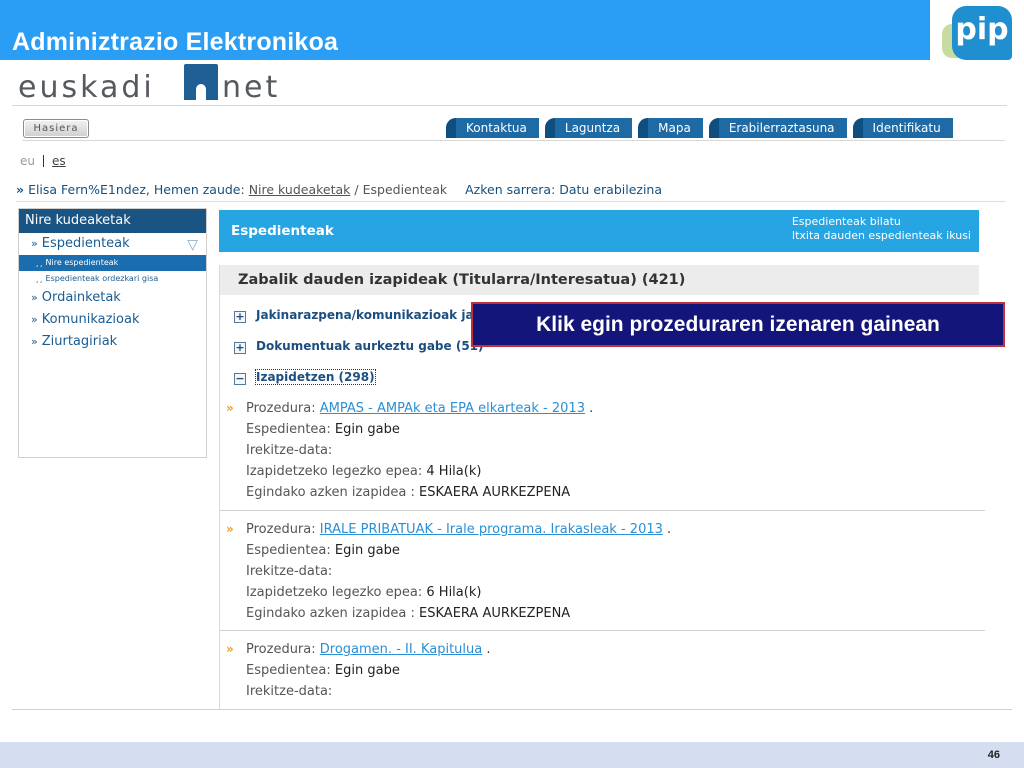  Describe the element at coordinates (81, 297) in the screenshot. I see `sidebar-item-label: Ordainketak` at that location.